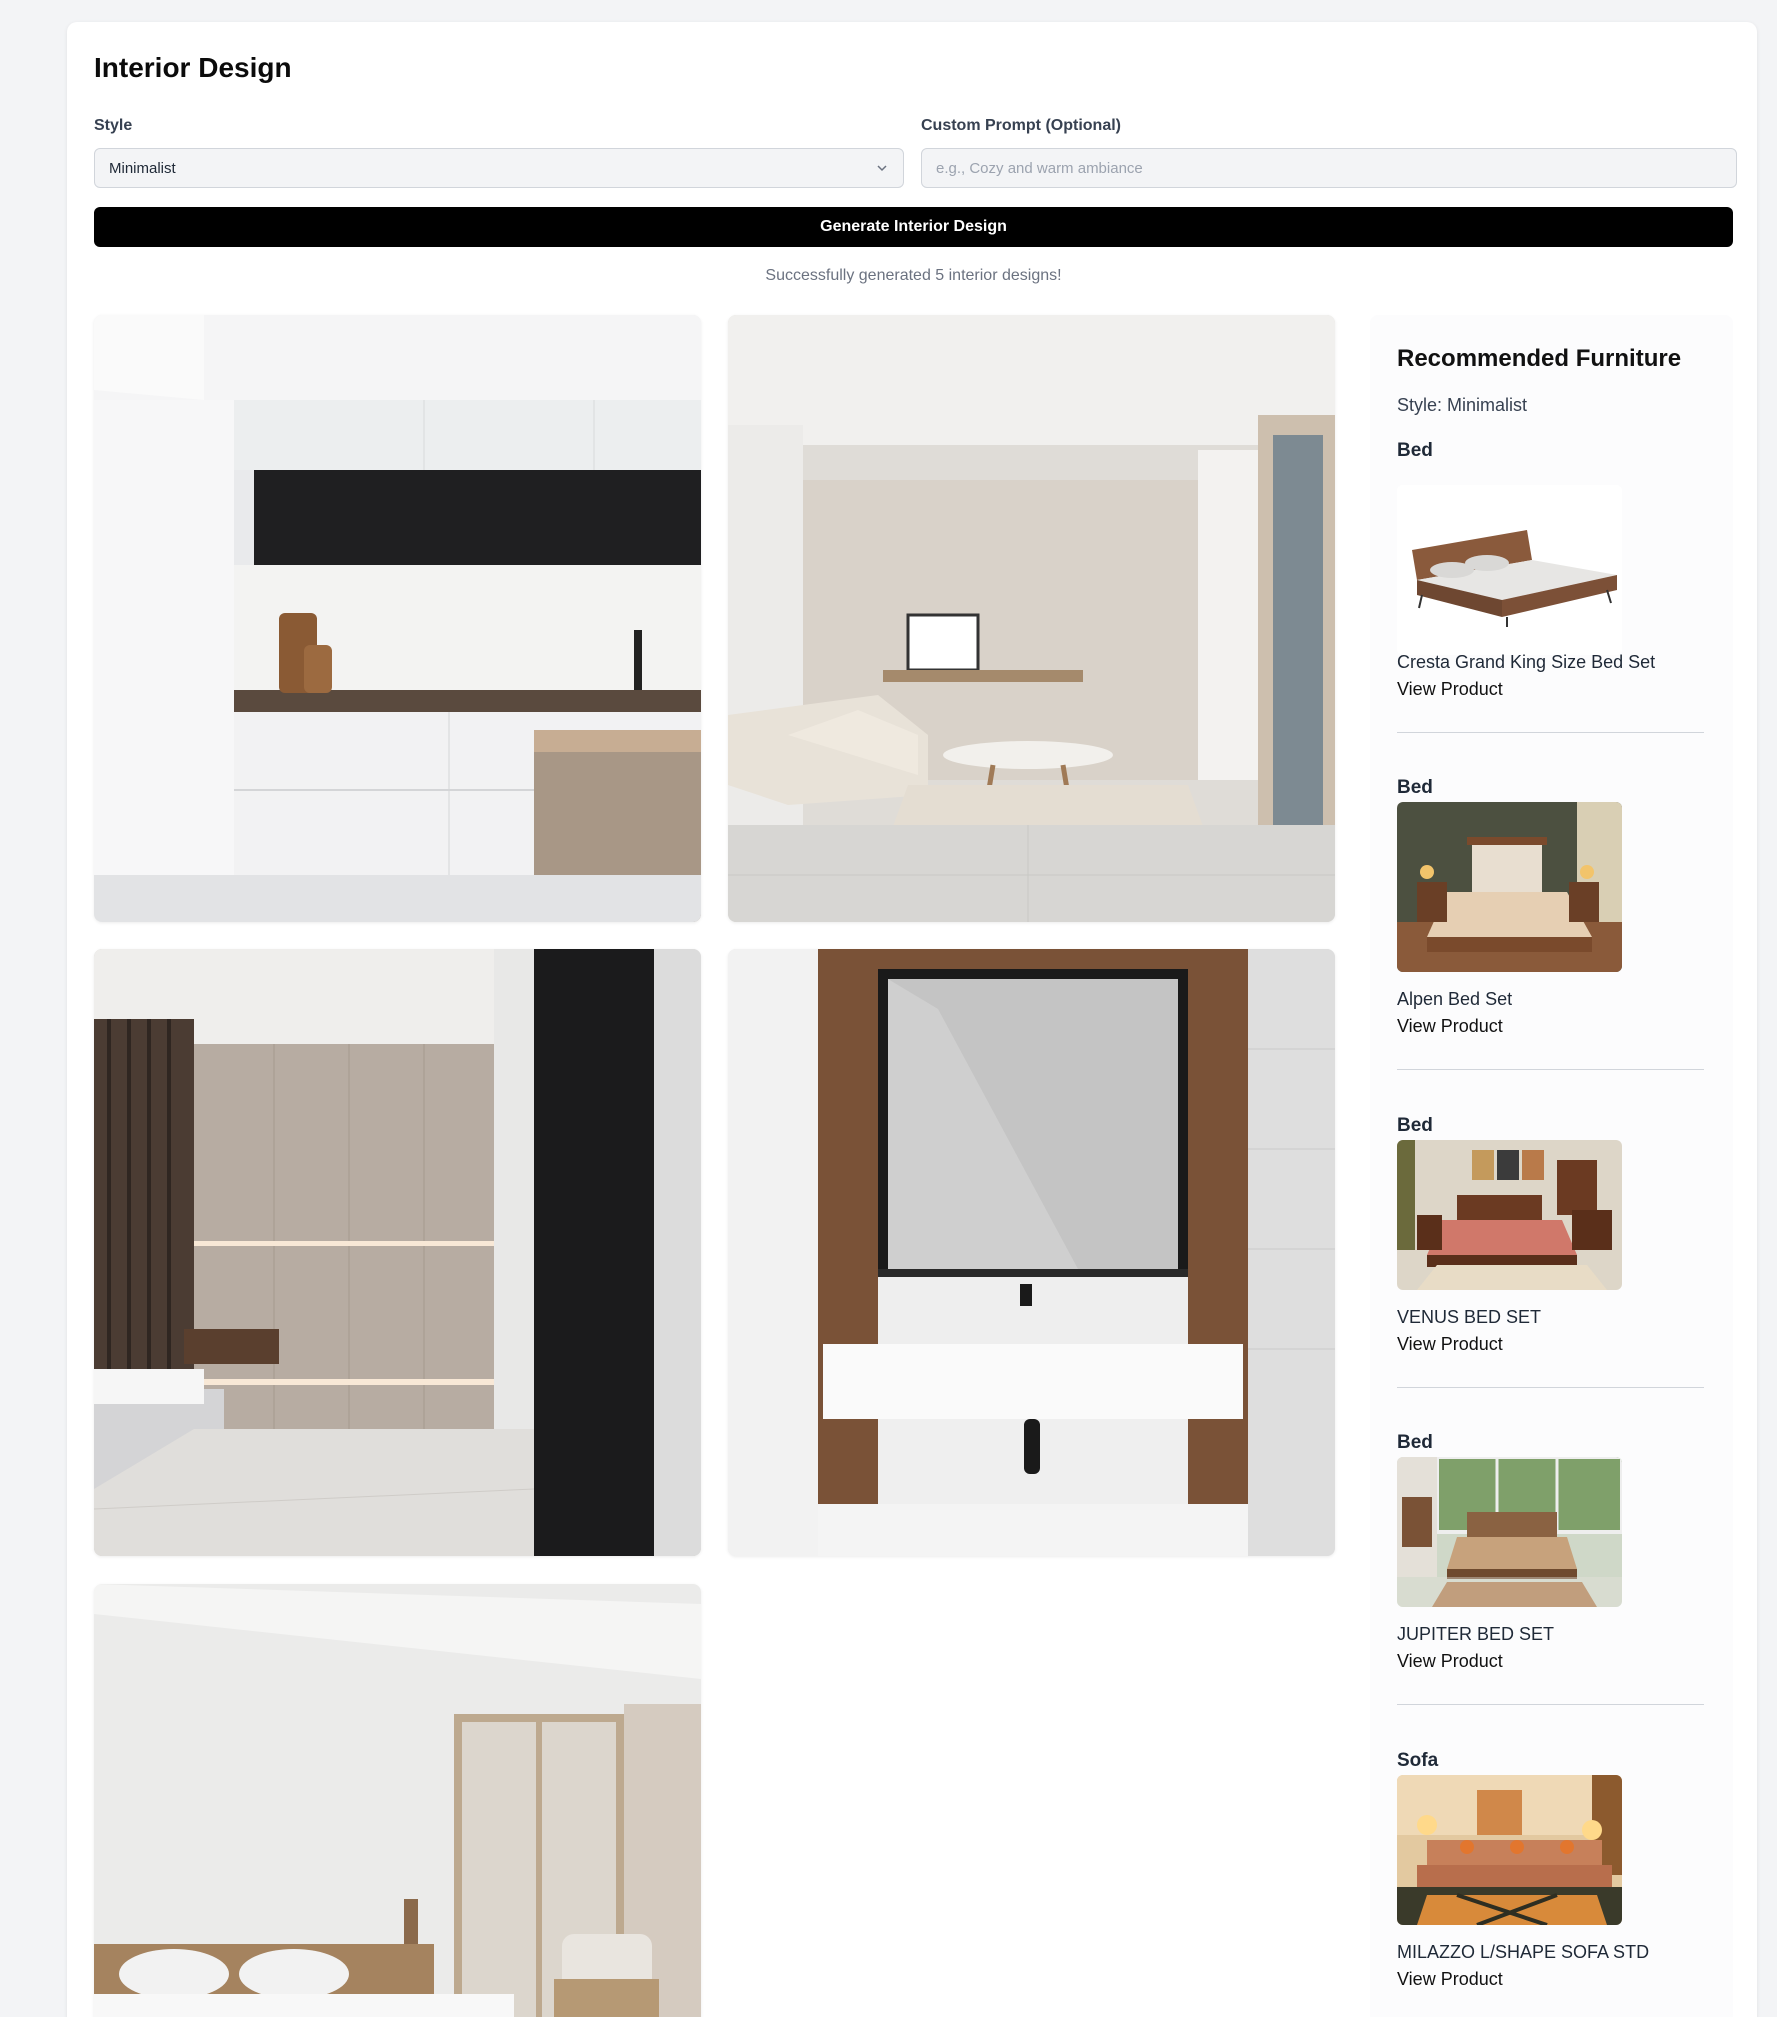  I want to click on recommended-furniture-title: Recommended Furniture, so click(1539, 358).